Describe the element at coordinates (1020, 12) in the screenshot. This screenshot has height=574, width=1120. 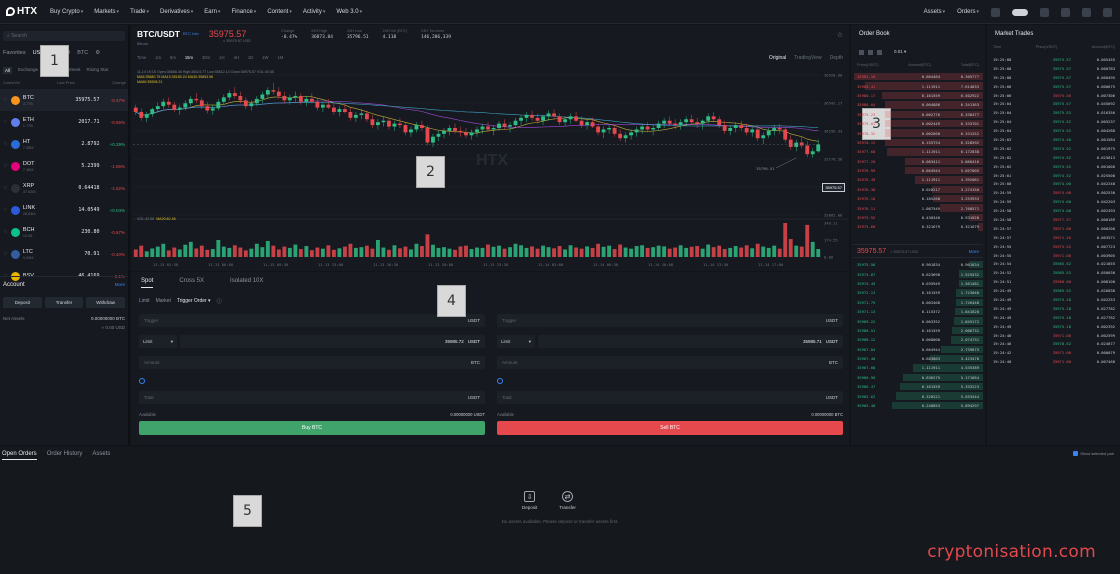
I see `theme-toggle` at that location.